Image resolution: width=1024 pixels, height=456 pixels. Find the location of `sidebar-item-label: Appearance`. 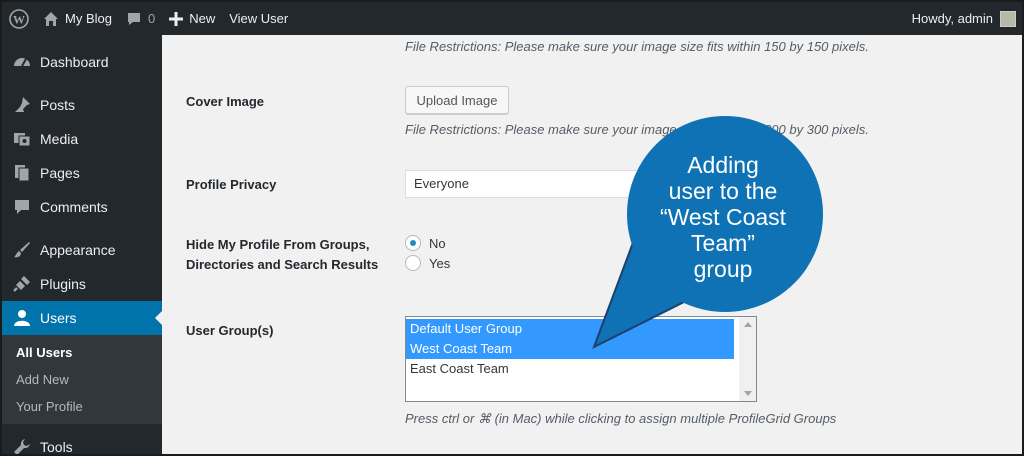

sidebar-item-label: Appearance is located at coordinates (78, 250).